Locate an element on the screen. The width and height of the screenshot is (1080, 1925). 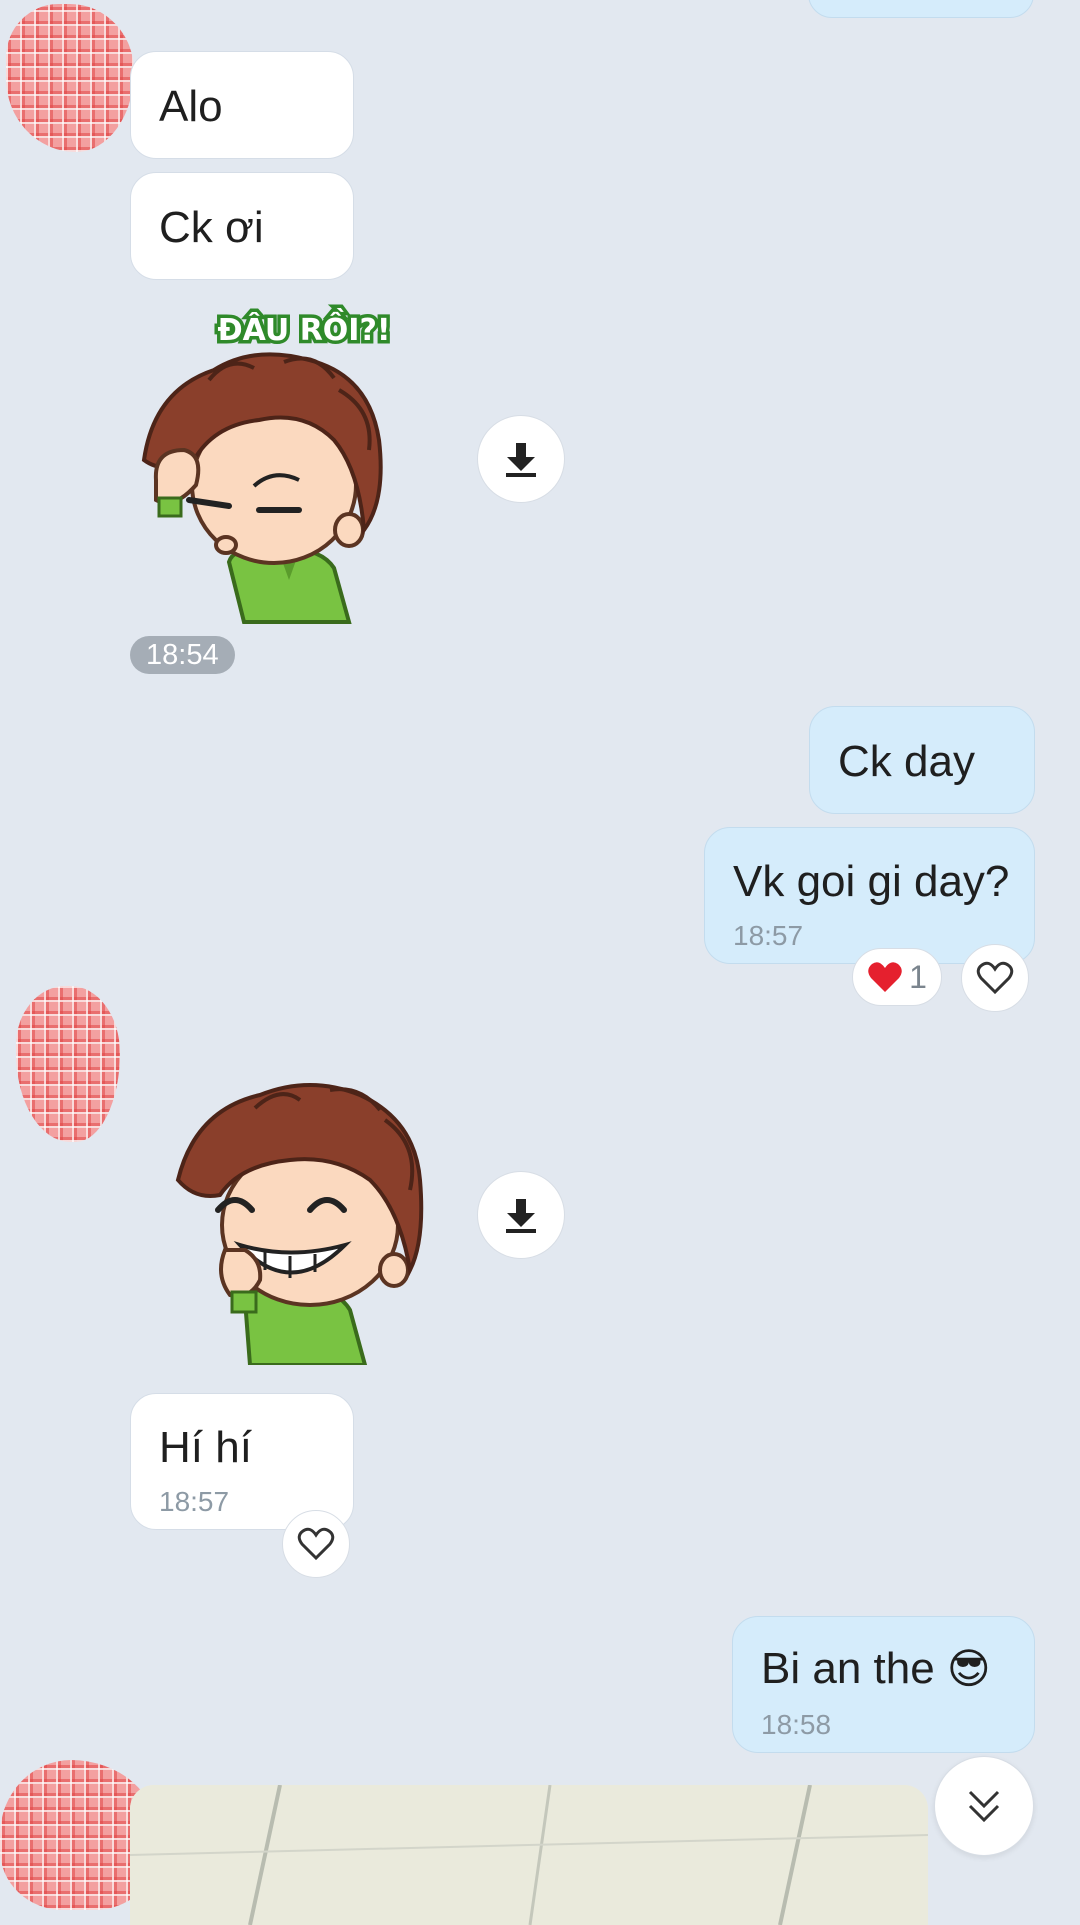
message-text: Bi an the 😎 is located at coordinates (876, 1669).